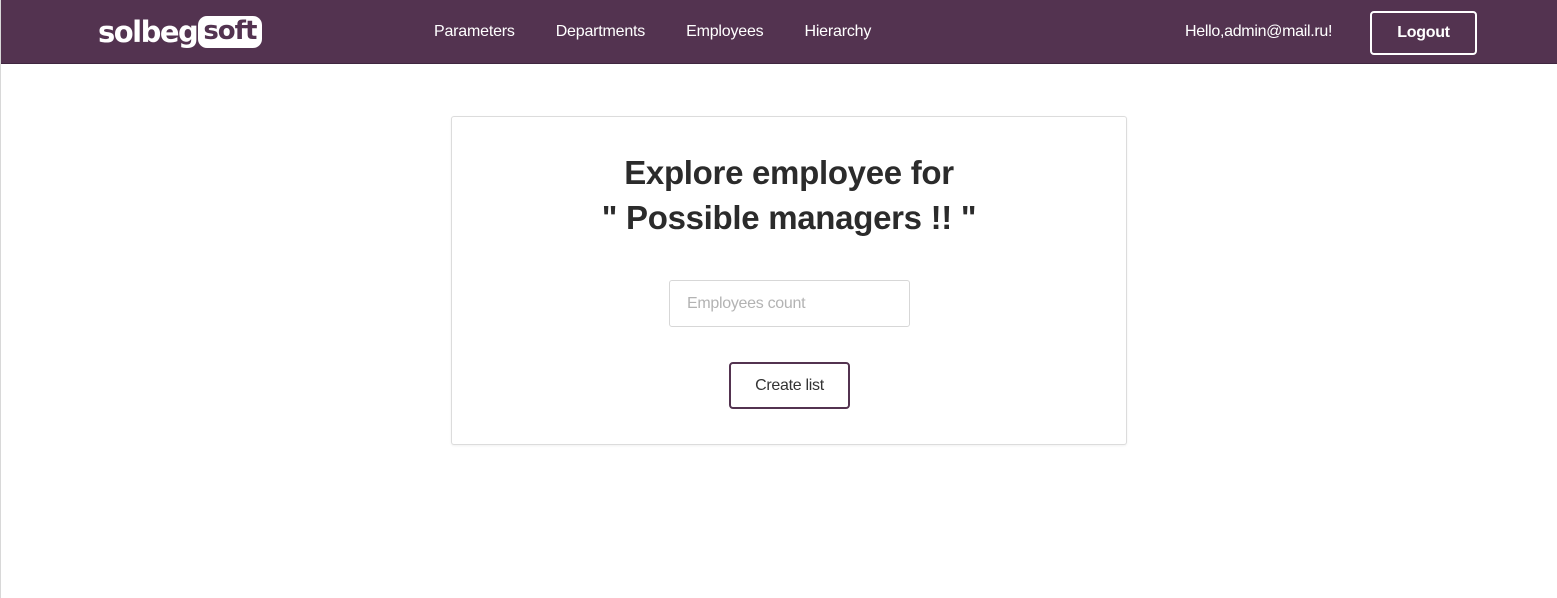  Describe the element at coordinates (789, 217) in the screenshot. I see `title-line-2: " Possible managers !! "` at that location.